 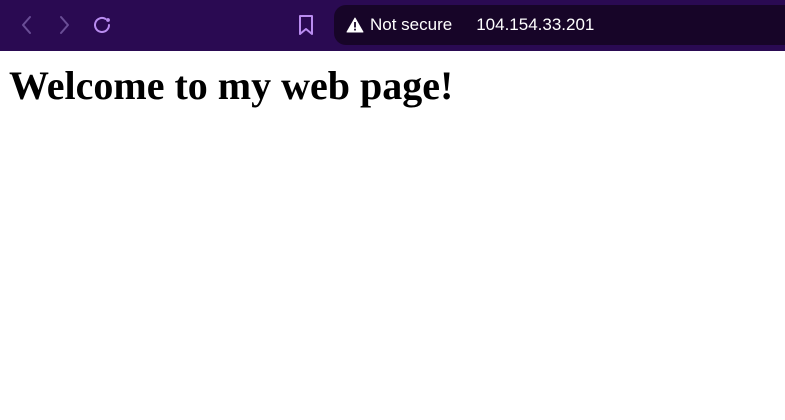 I want to click on warning-icon, so click(x=355, y=25).